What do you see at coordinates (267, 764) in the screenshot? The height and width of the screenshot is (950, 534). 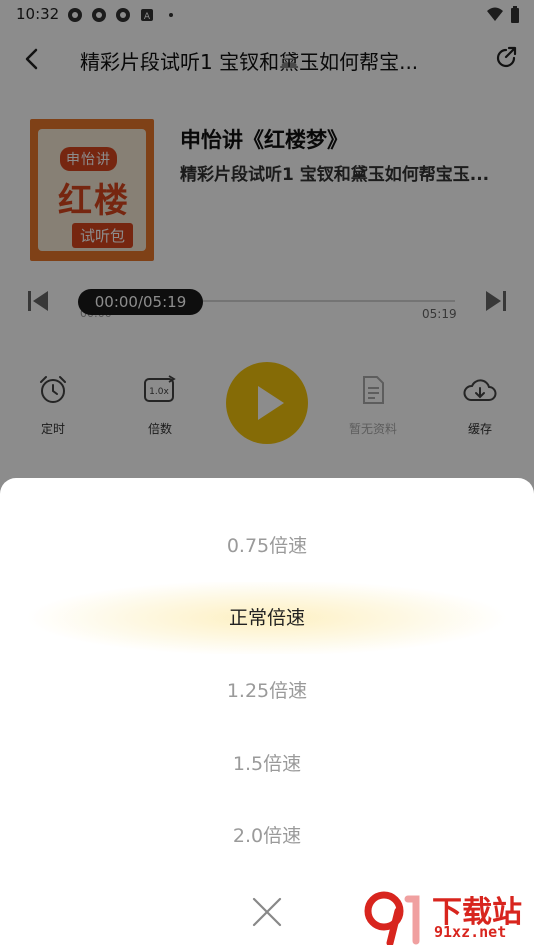 I see `speed-option: 1.5倍速` at bounding box center [267, 764].